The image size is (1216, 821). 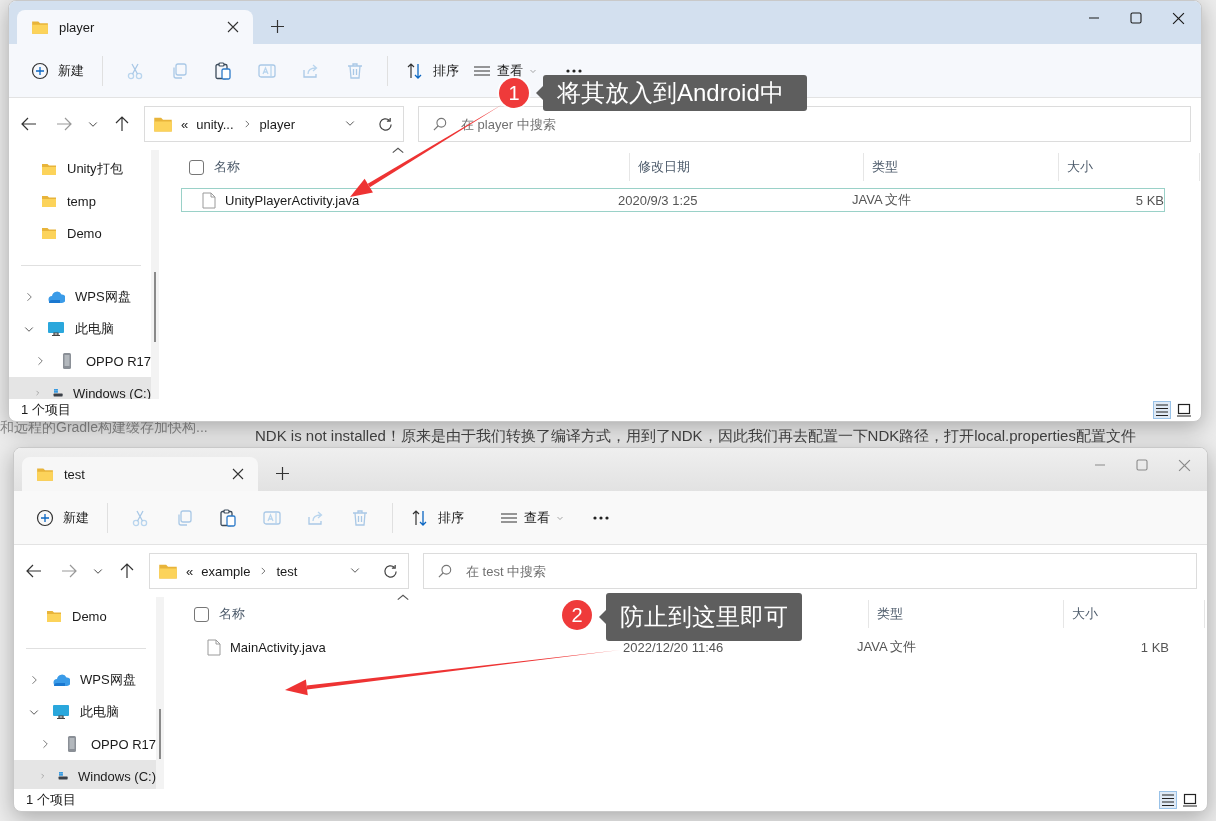 What do you see at coordinates (277, 124) in the screenshot?
I see `breadcrumb-item: player` at bounding box center [277, 124].